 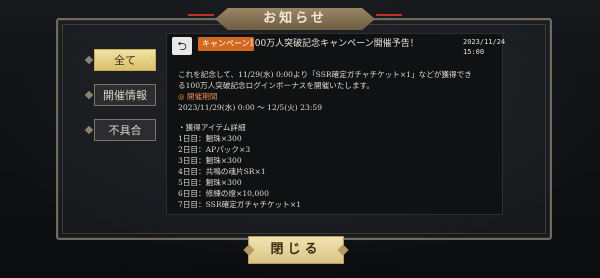 I want to click on close-button: 閉じる, so click(x=296, y=250).